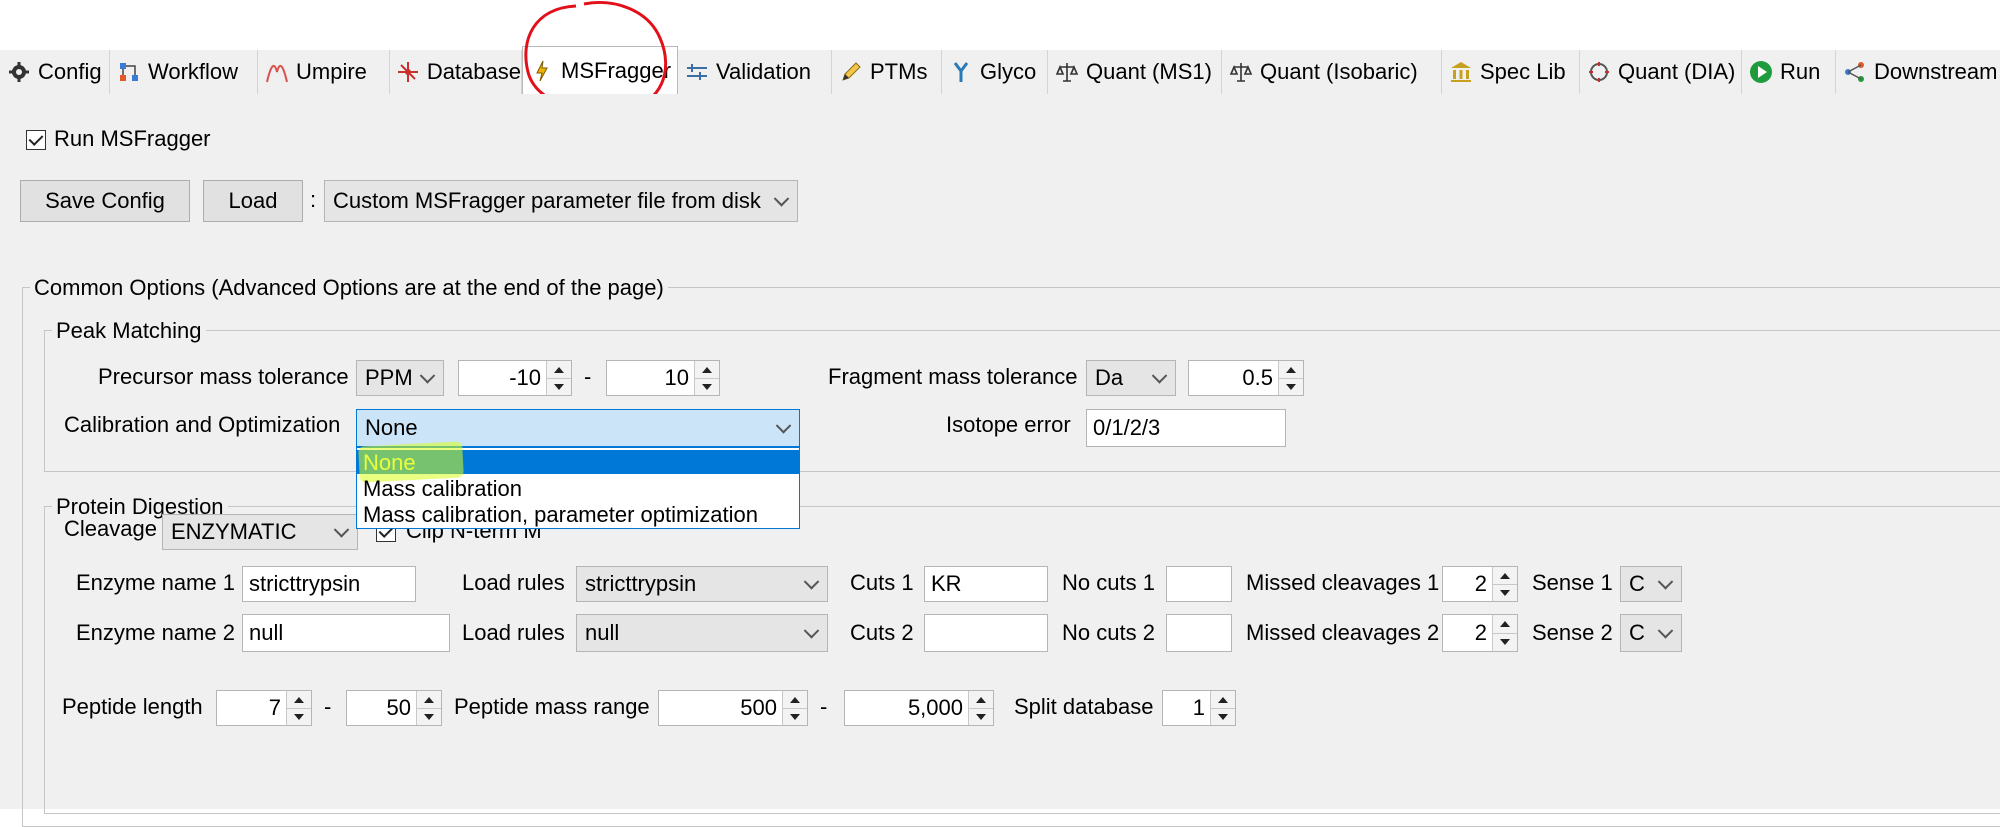 This screenshot has height=827, width=2000. Describe the element at coordinates (400, 378) in the screenshot. I see `precursor-unit-select: PPM` at that location.